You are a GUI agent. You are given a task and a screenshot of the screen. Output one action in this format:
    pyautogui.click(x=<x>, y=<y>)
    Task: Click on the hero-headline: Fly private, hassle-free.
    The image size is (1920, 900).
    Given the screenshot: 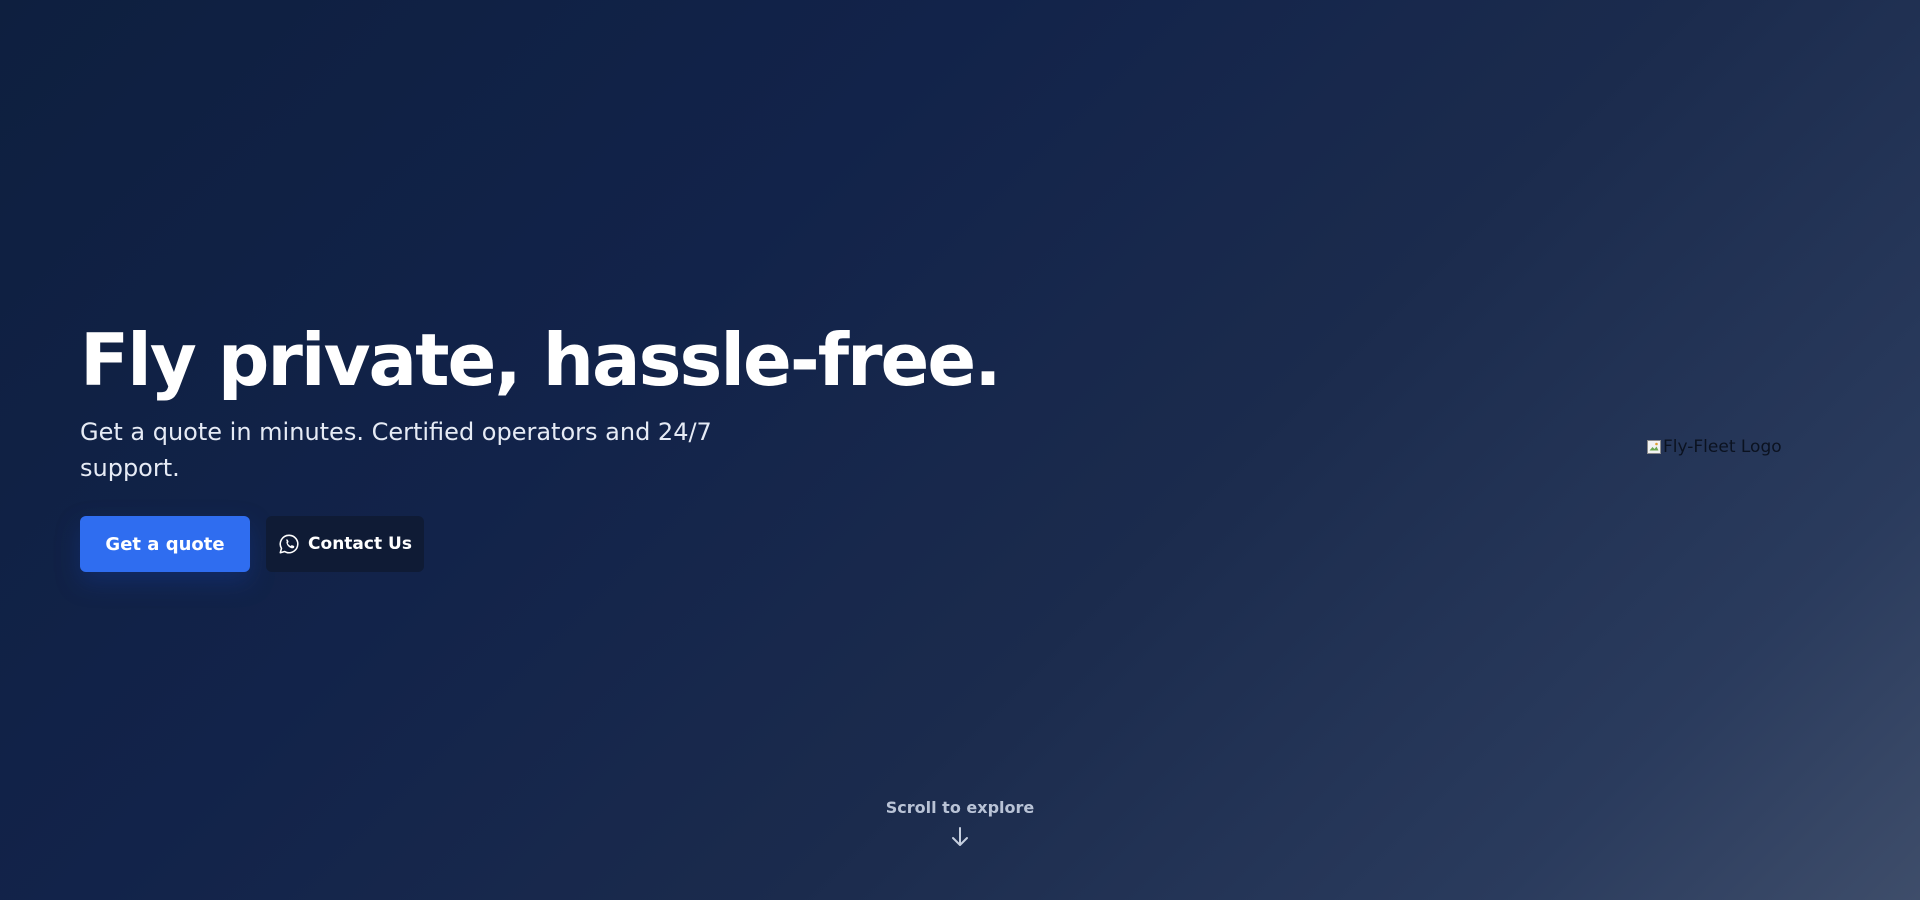 What is the action you would take?
    pyautogui.click(x=541, y=360)
    